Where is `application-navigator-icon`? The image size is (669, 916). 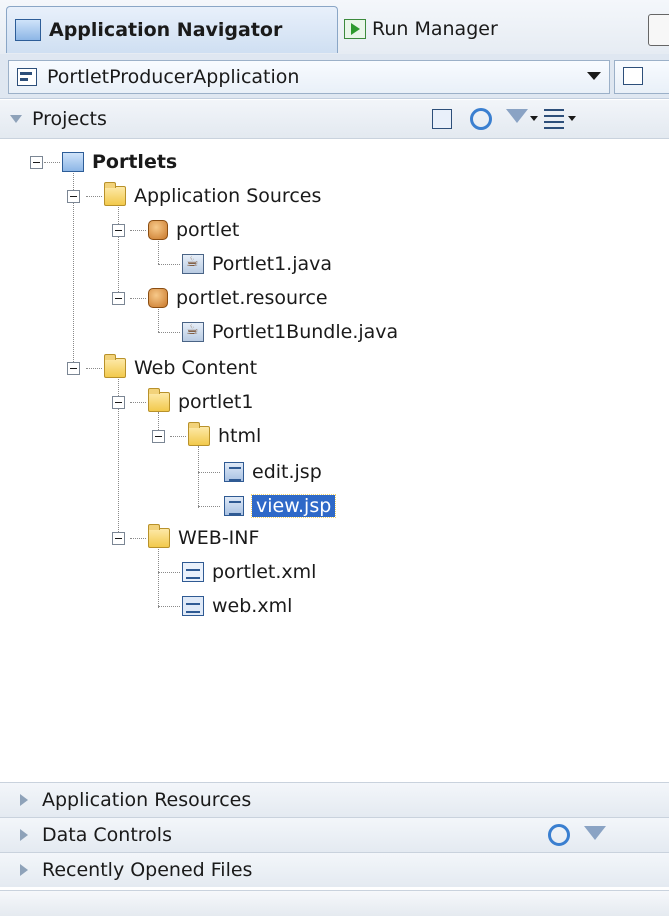 application-navigator-icon is located at coordinates (28, 30).